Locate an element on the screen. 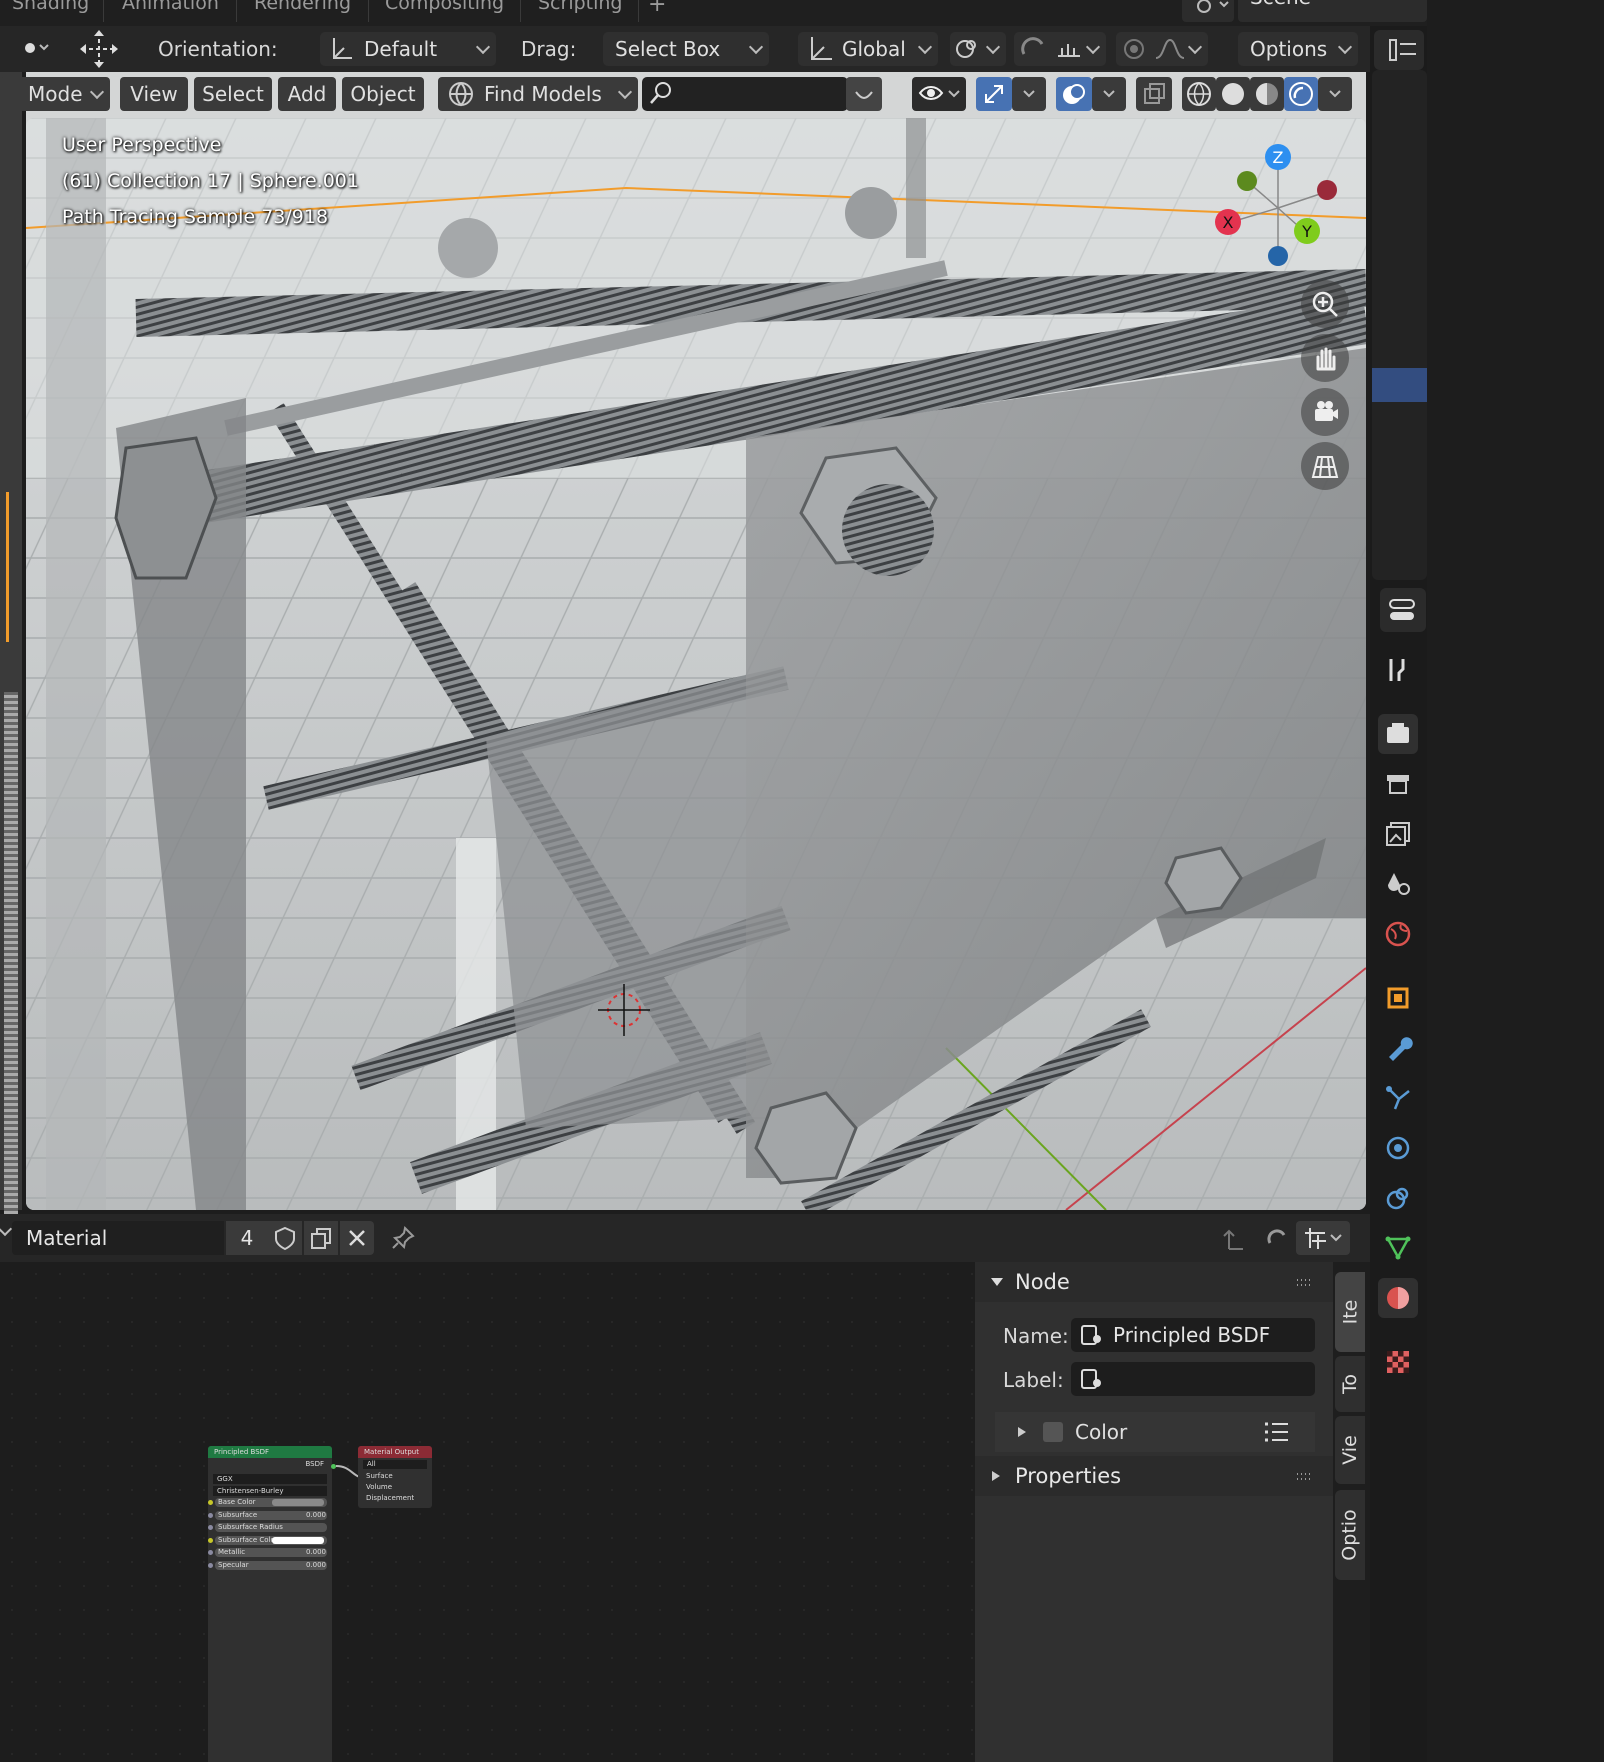 Image resolution: width=1604 pixels, height=1762 pixels. color-subpanel-header: Color is located at coordinates (1155, 1432).